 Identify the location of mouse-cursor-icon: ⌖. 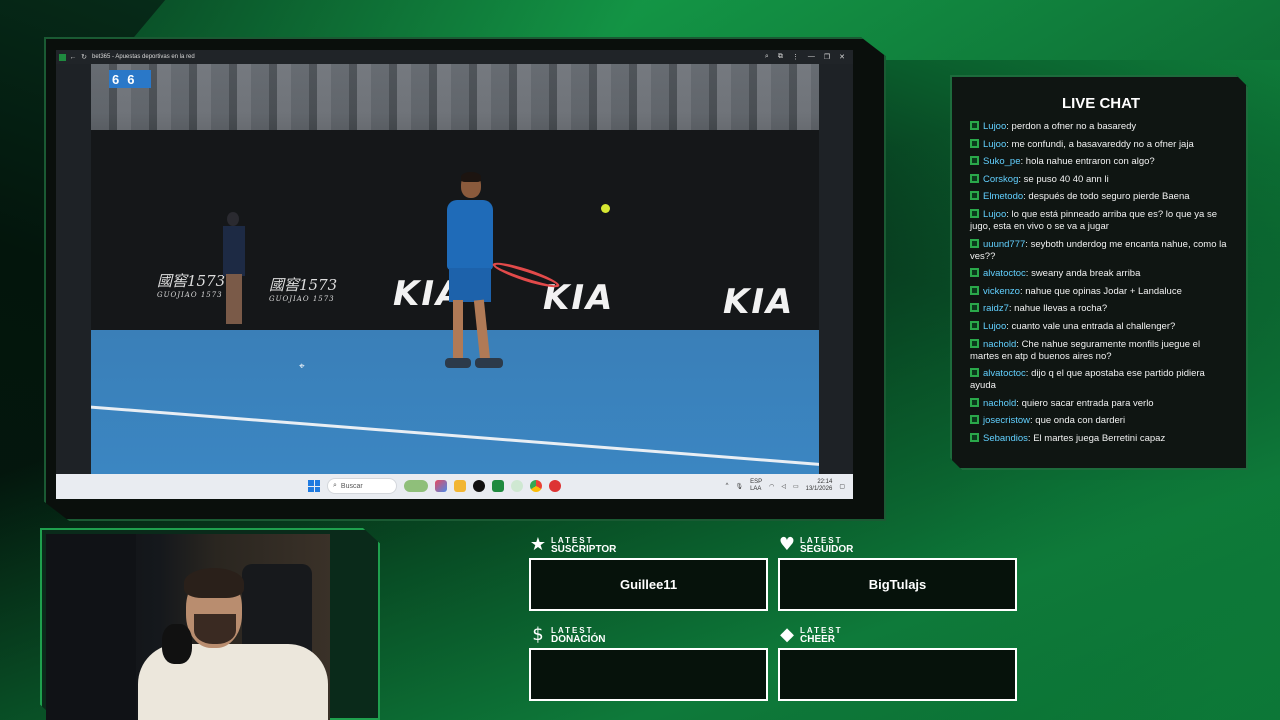
(302, 366).